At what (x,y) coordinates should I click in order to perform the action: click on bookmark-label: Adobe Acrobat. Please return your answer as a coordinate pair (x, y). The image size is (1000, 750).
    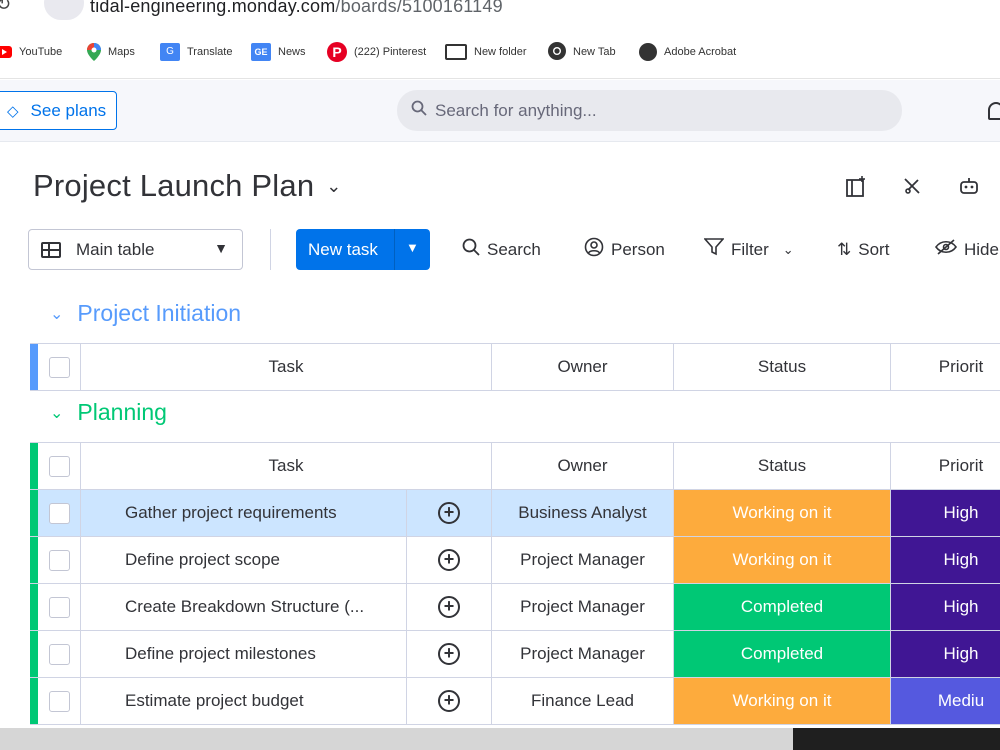
    Looking at the image, I should click on (700, 52).